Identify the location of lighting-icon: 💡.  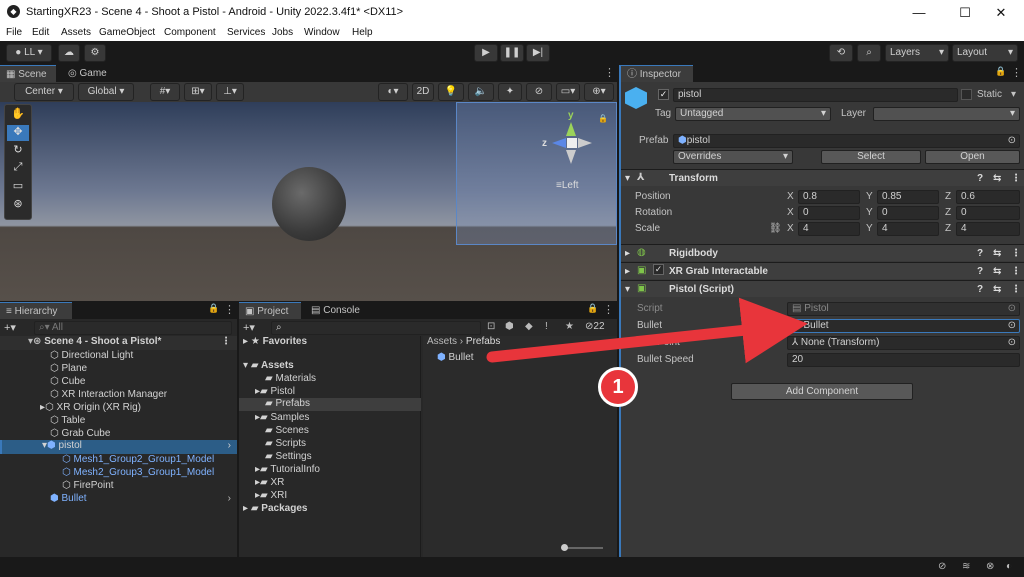
(451, 92).